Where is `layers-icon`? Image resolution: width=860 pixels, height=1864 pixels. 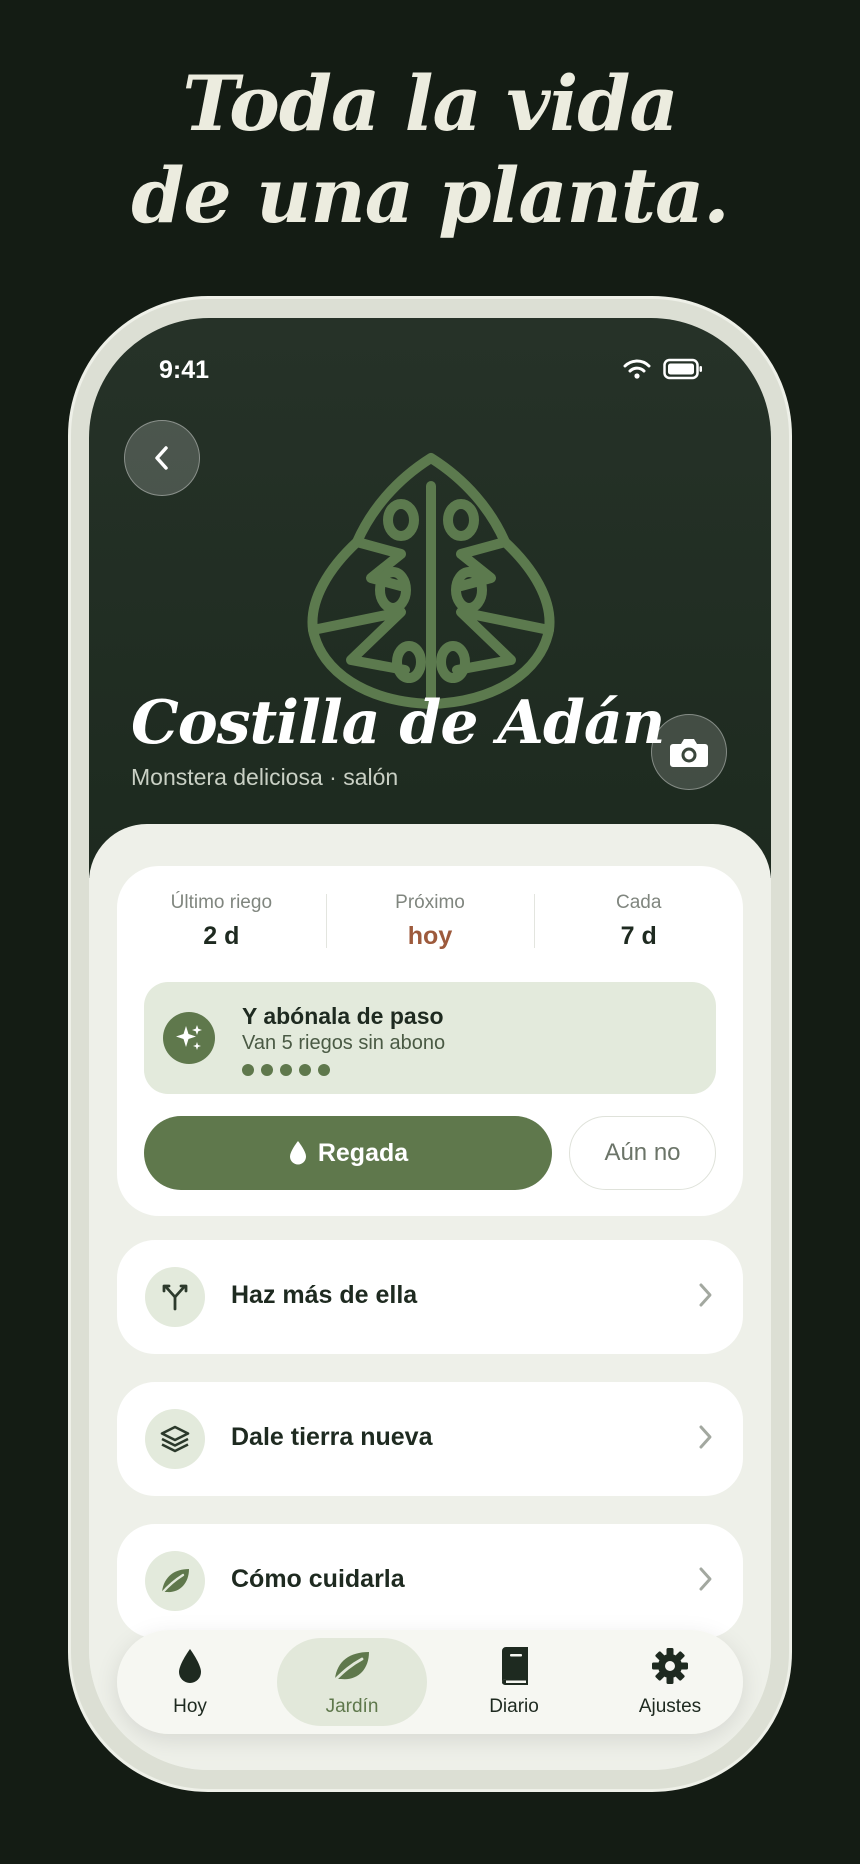 layers-icon is located at coordinates (175, 1439).